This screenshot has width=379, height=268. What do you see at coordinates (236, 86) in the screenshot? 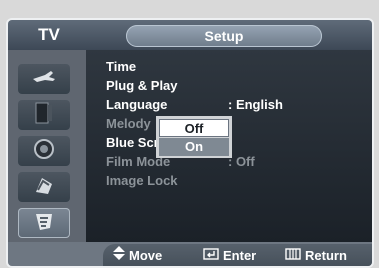
I see `menu-item-plug-and-play: Plug & Play` at bounding box center [236, 86].